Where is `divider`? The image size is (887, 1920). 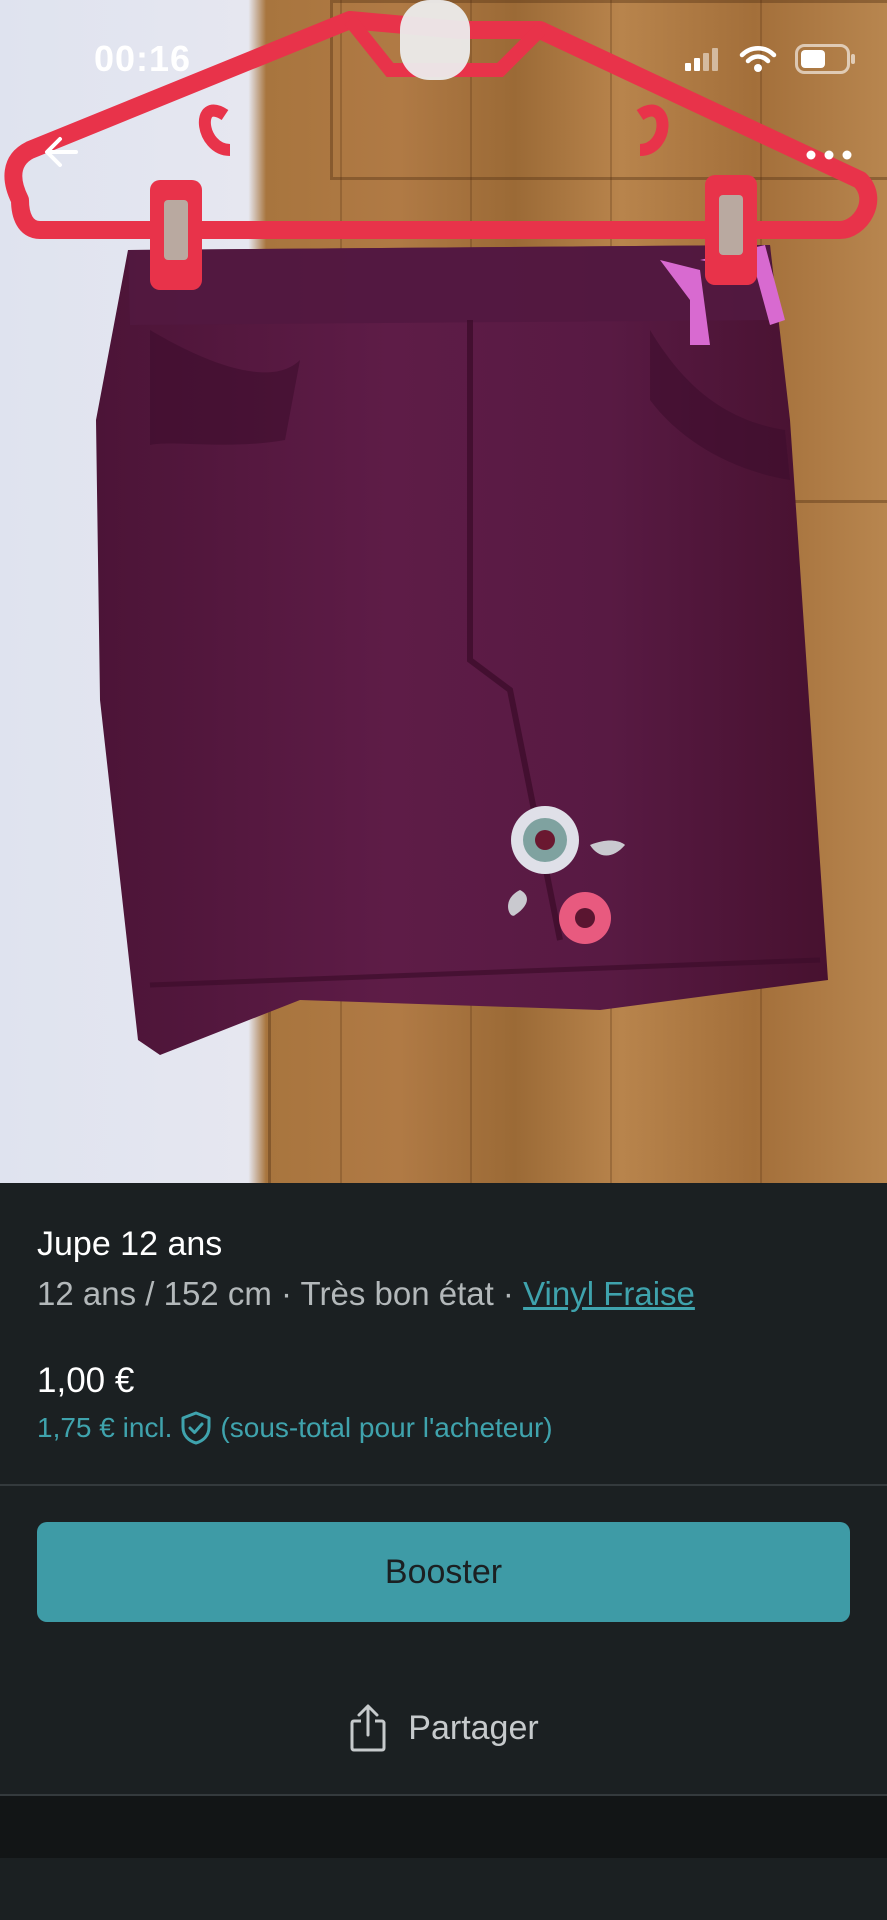 divider is located at coordinates (443, 1485).